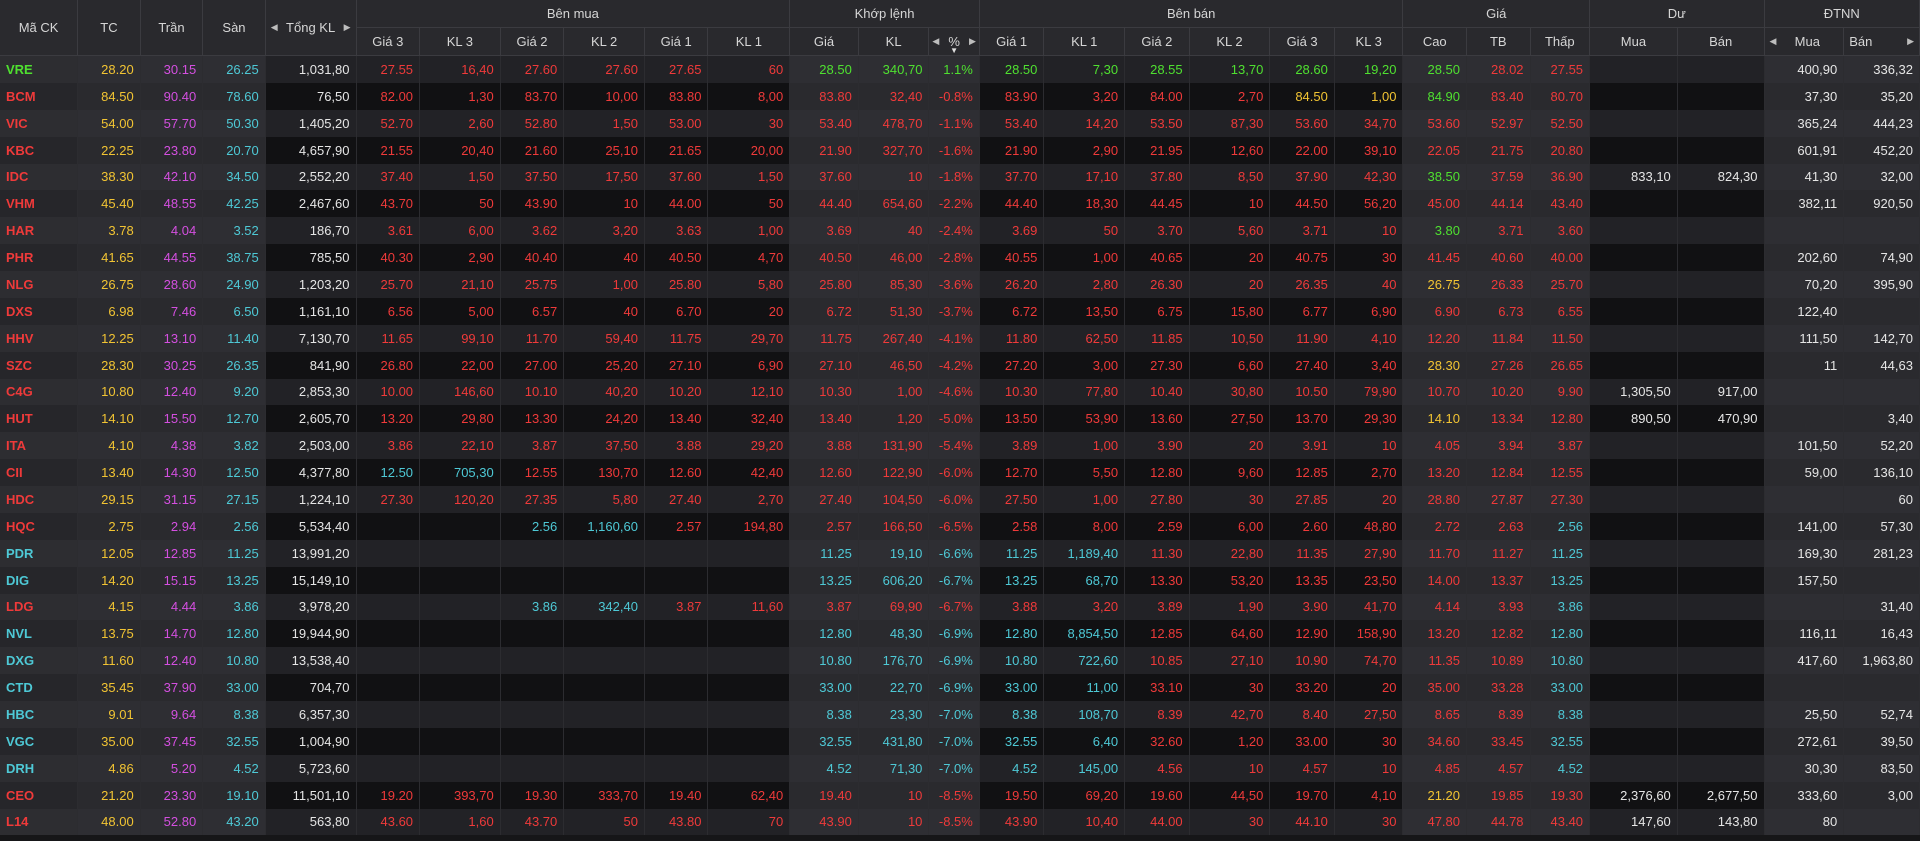  I want to click on header-bid-vol3: KL 3, so click(460, 41).